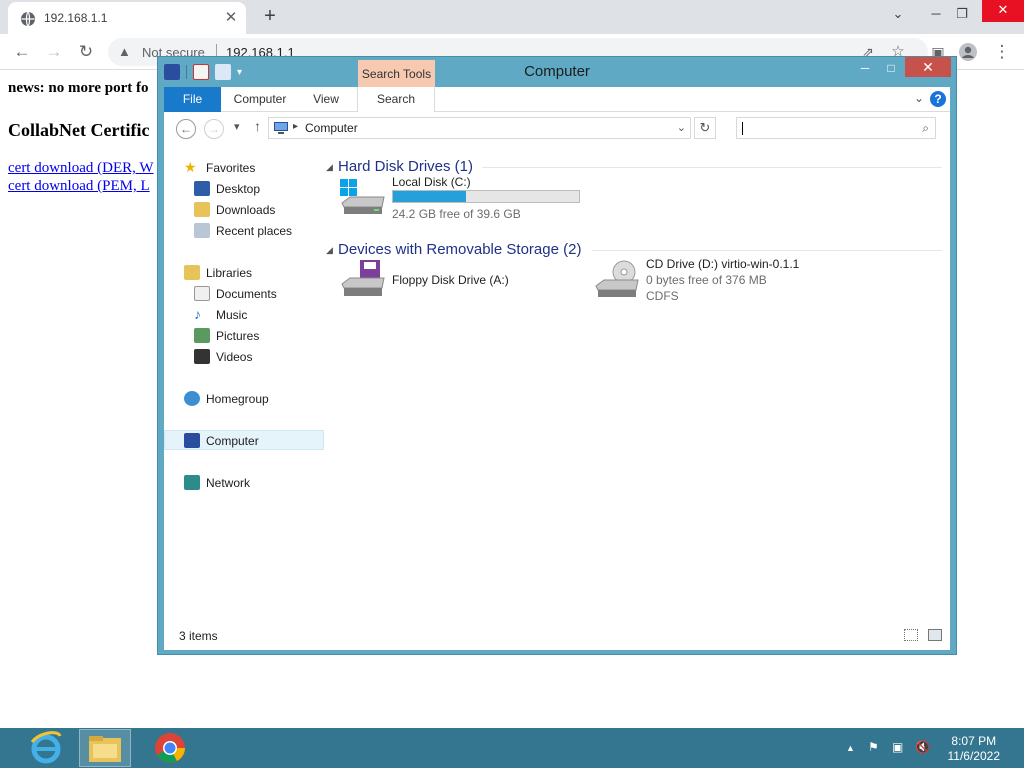  What do you see at coordinates (281, 128) in the screenshot?
I see `computer-icon` at bounding box center [281, 128].